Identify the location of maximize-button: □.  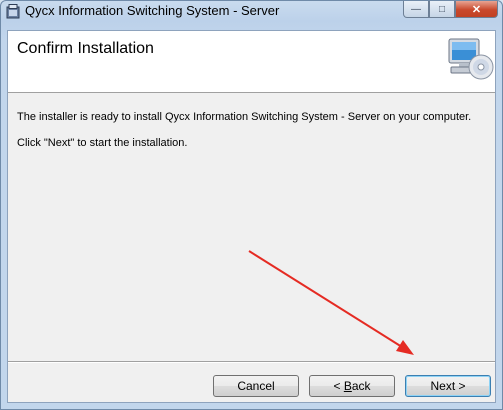
(442, 9).